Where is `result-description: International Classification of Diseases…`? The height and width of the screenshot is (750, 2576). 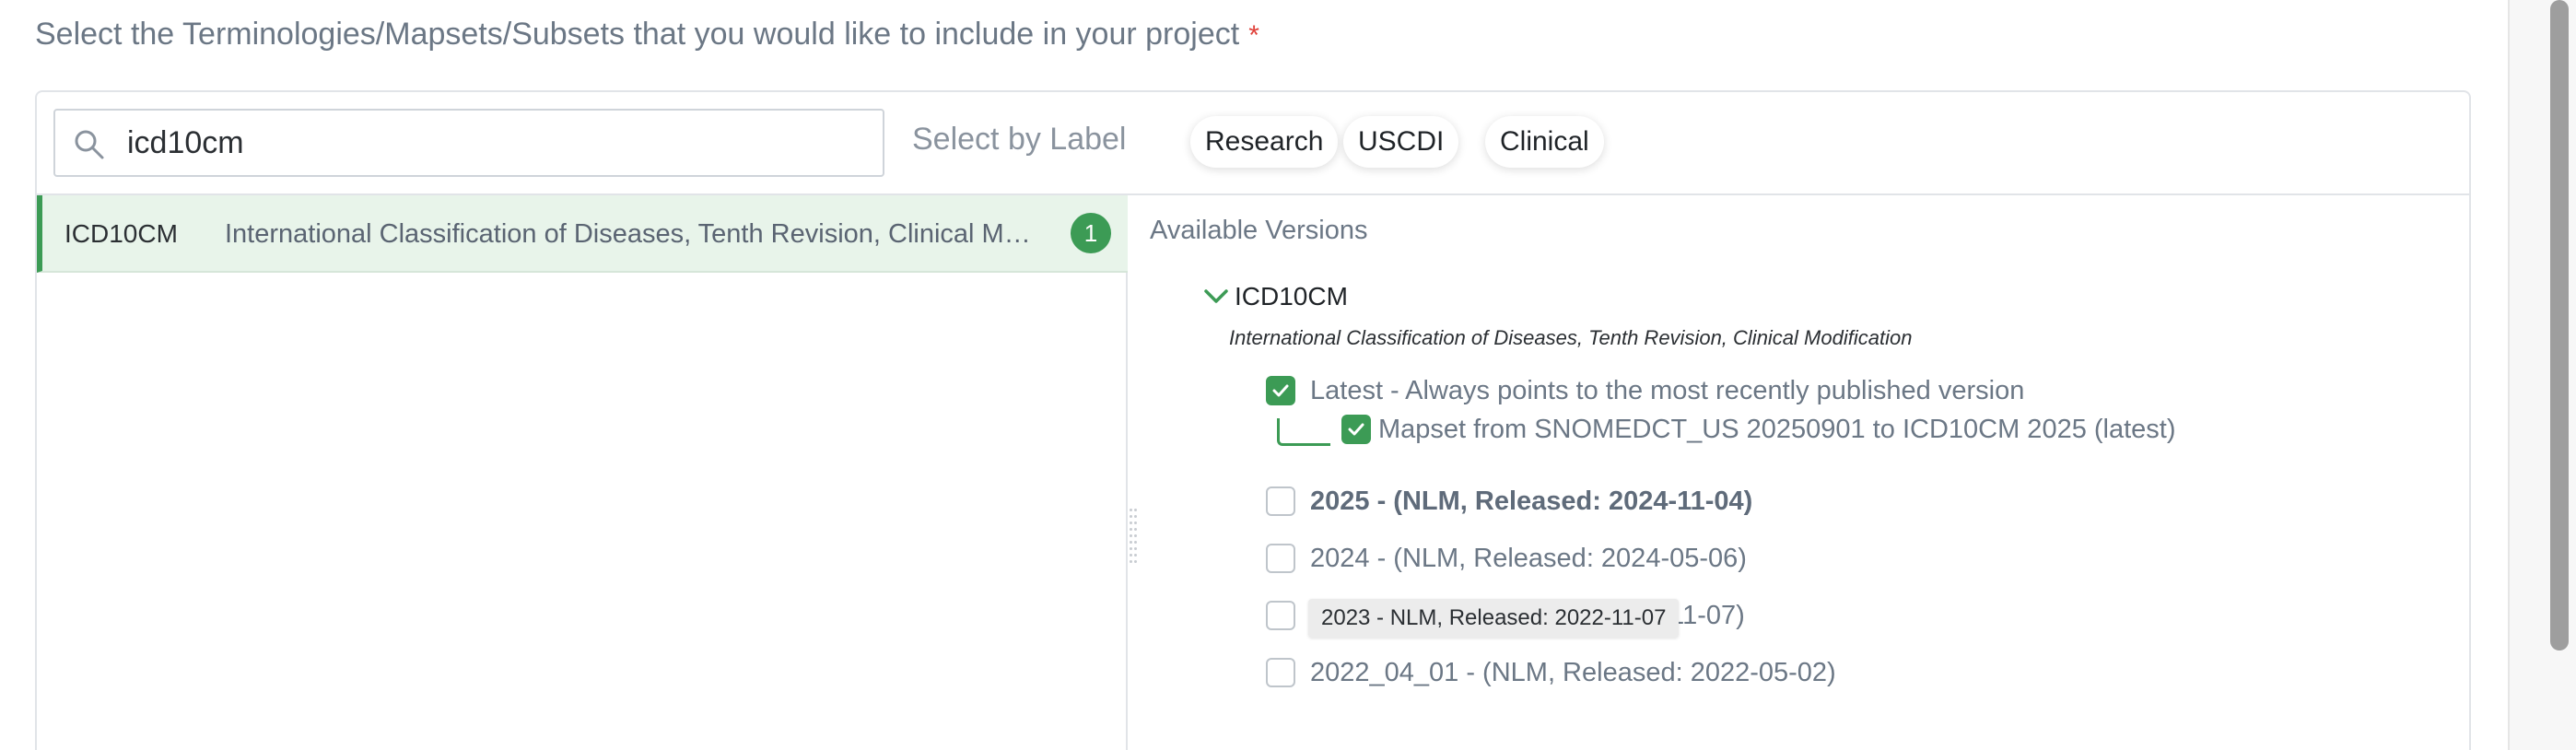 result-description: International Classification of Diseases… is located at coordinates (630, 234).